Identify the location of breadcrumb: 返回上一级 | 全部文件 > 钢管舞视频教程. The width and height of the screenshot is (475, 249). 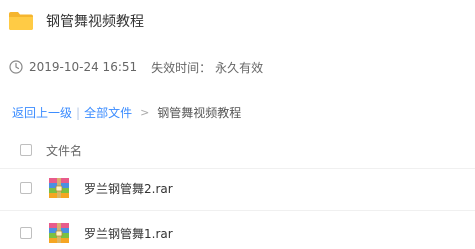
(126, 112).